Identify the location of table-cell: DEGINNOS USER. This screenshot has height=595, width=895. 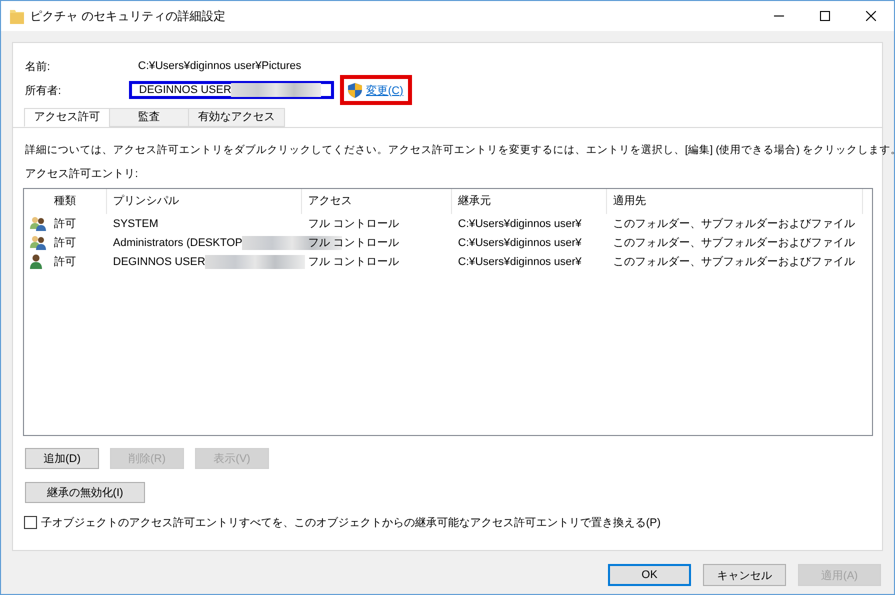
(159, 261).